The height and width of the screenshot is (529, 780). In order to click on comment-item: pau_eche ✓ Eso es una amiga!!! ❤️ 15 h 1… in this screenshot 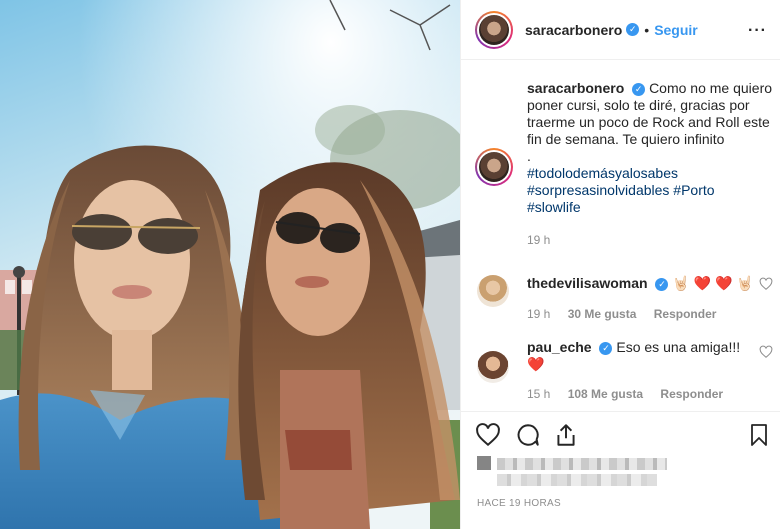, I will do `click(627, 371)`.